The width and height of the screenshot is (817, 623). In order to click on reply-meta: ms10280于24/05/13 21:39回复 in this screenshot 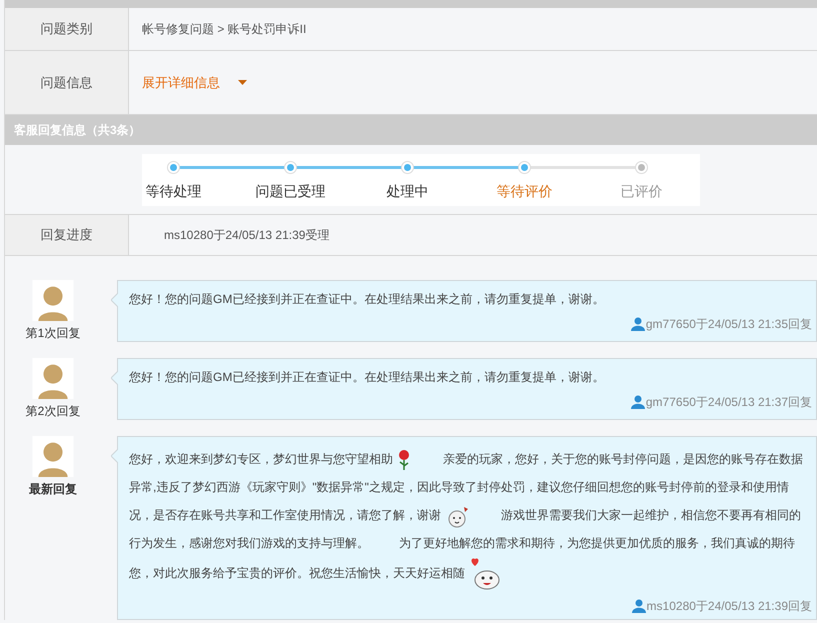, I will do `click(722, 606)`.